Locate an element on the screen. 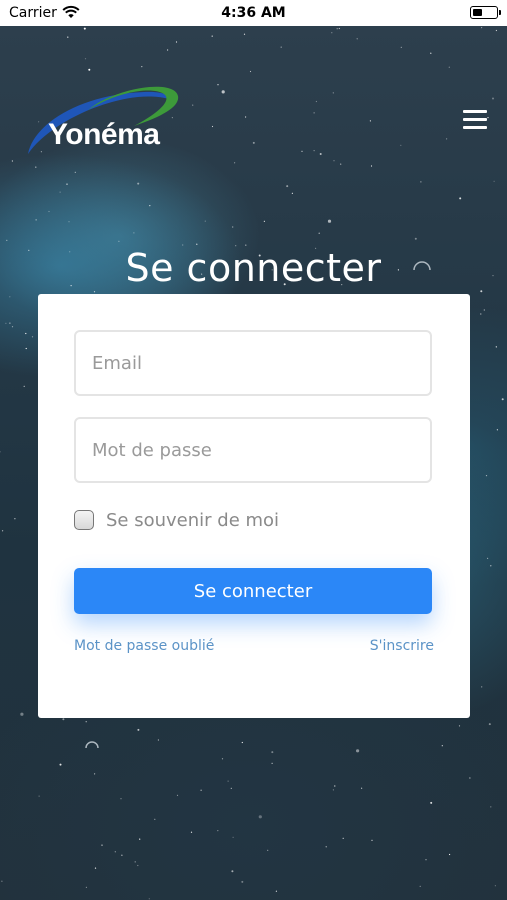 The image size is (507, 900). email-field is located at coordinates (253, 363).